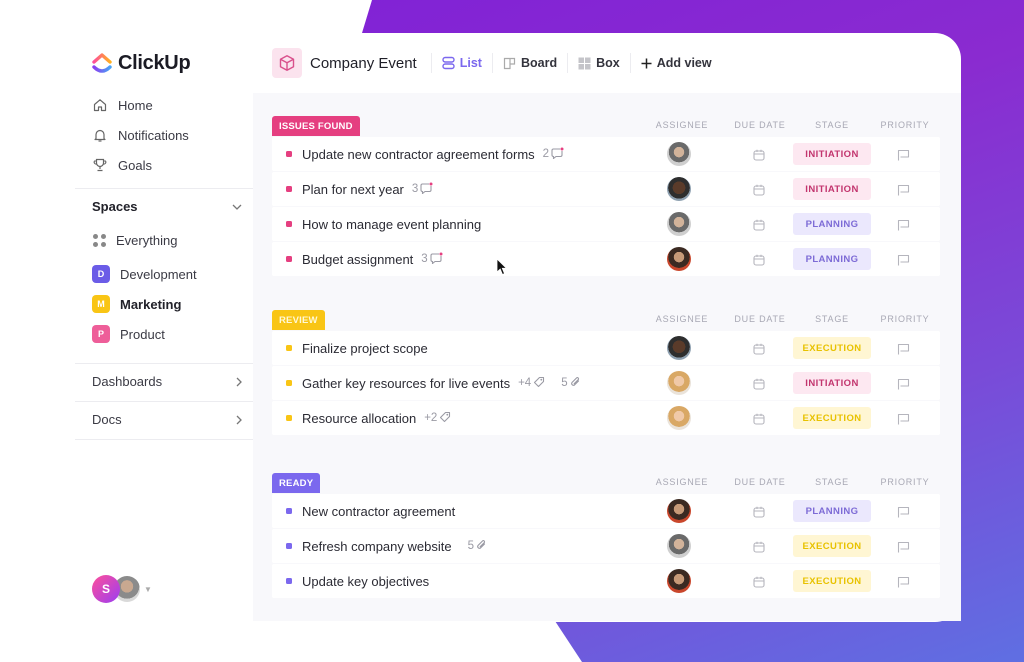 This screenshot has width=1024, height=662. What do you see at coordinates (141, 63) in the screenshot?
I see `logo: ClickUp` at bounding box center [141, 63].